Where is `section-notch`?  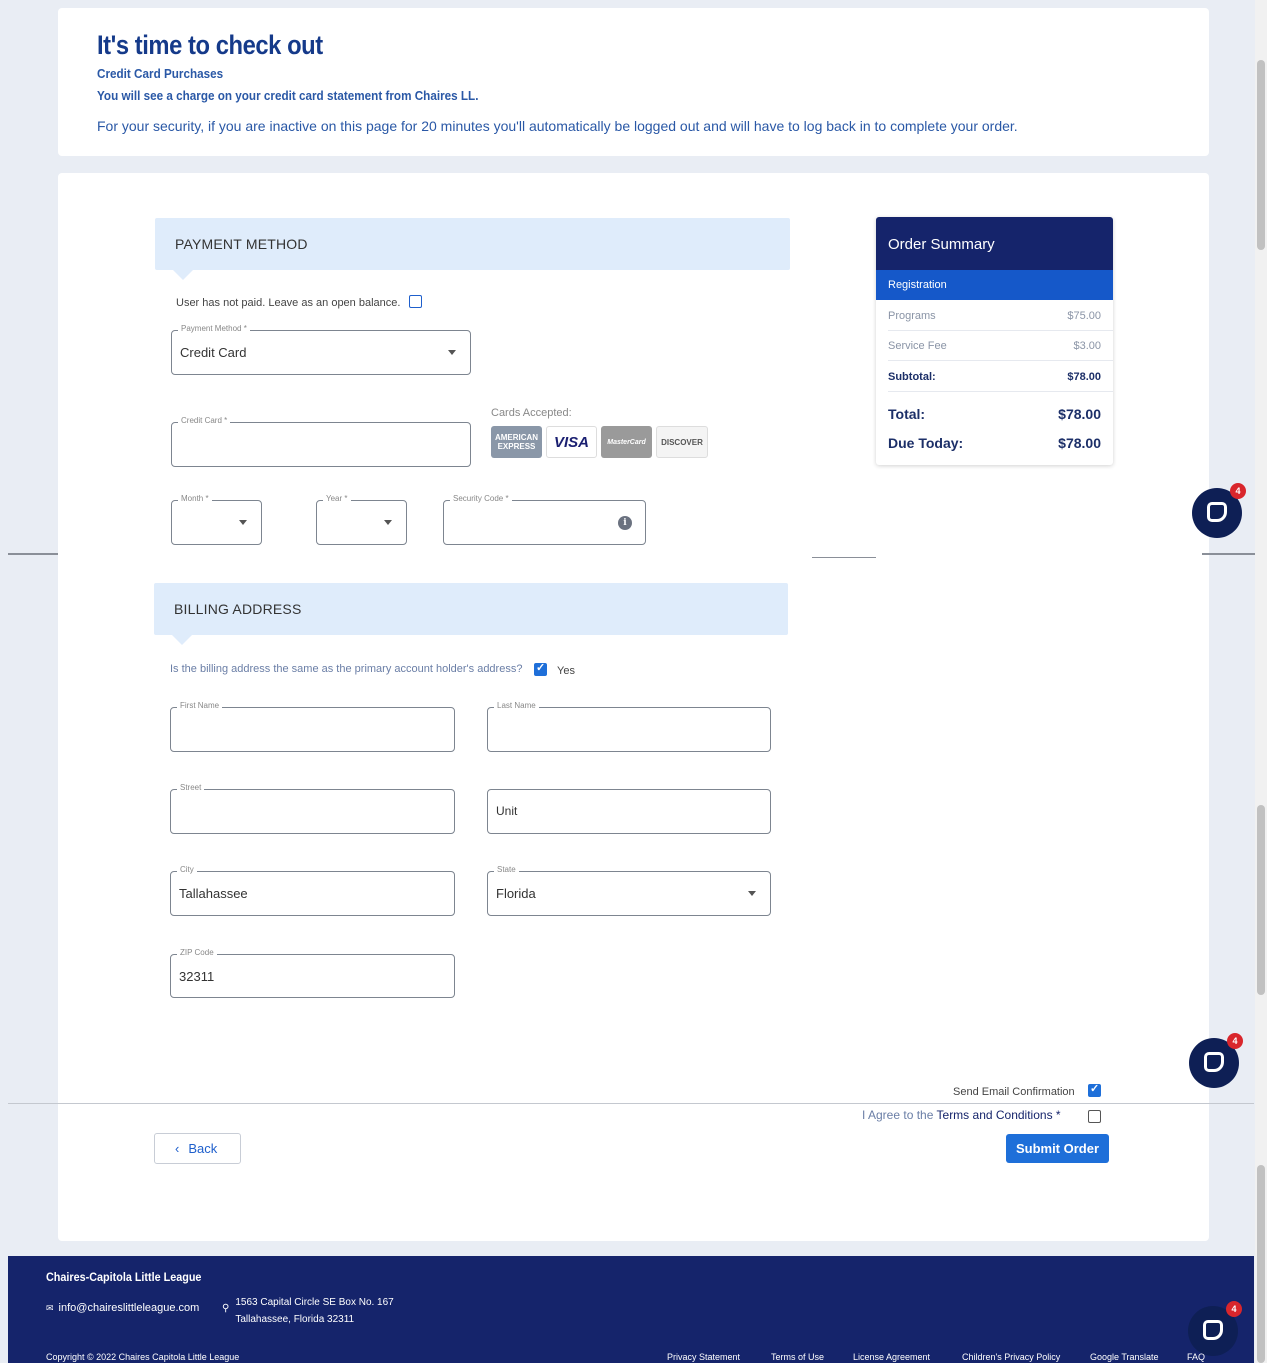
section-notch is located at coordinates (182, 640).